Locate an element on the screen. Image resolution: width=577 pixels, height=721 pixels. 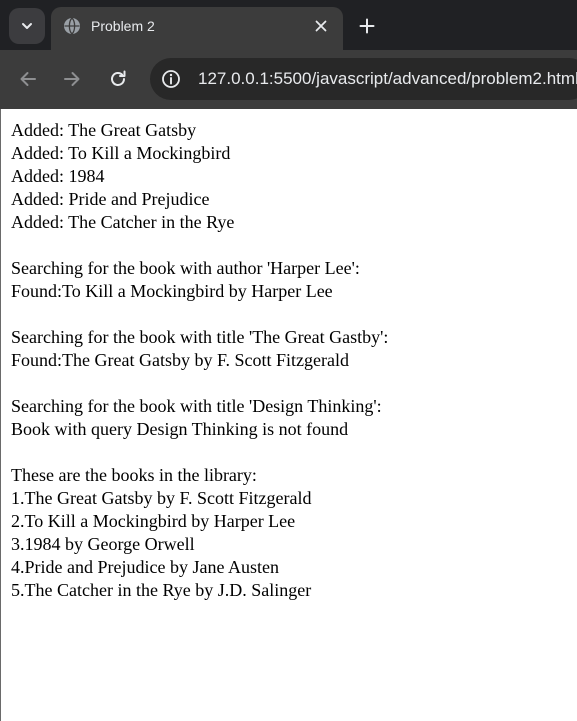
tab-search-button is located at coordinates (27, 26).